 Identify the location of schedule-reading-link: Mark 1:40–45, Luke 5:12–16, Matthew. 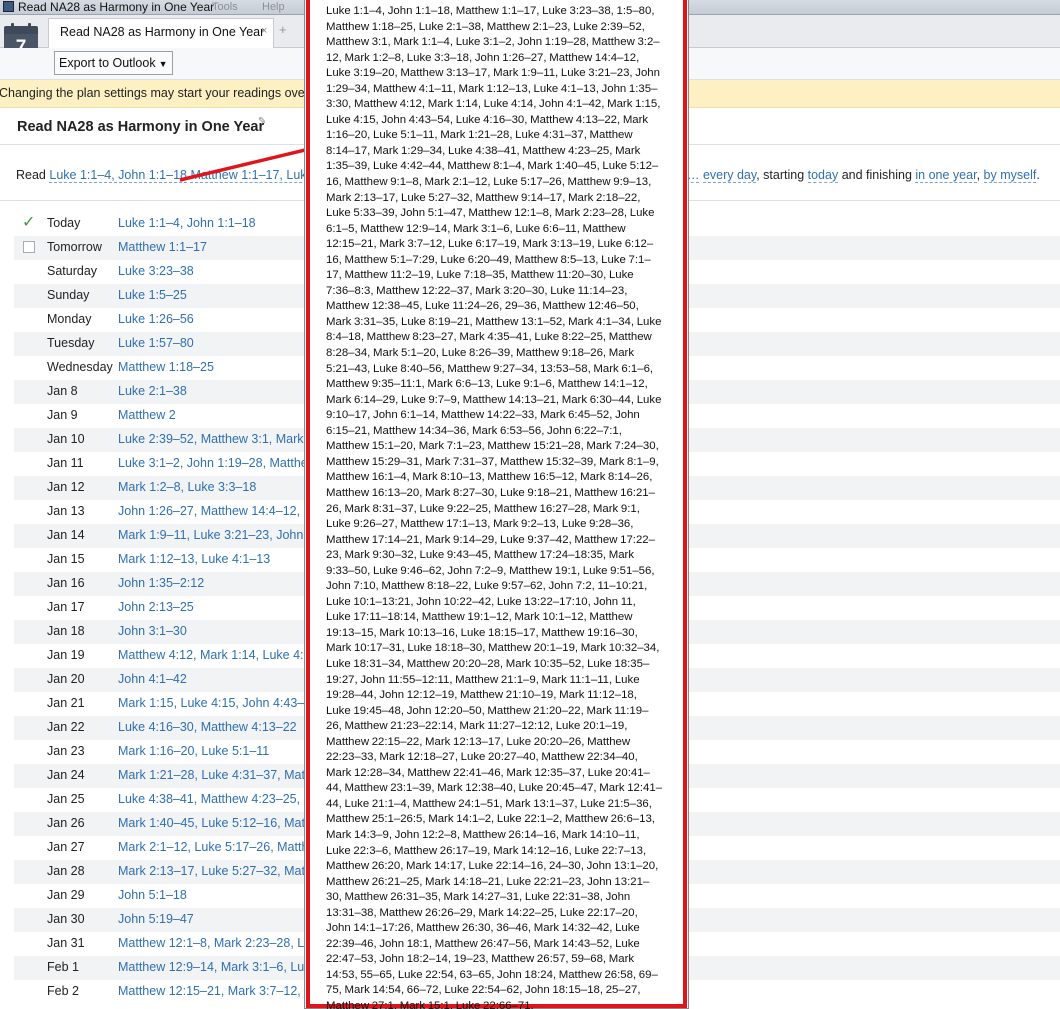
(224, 823).